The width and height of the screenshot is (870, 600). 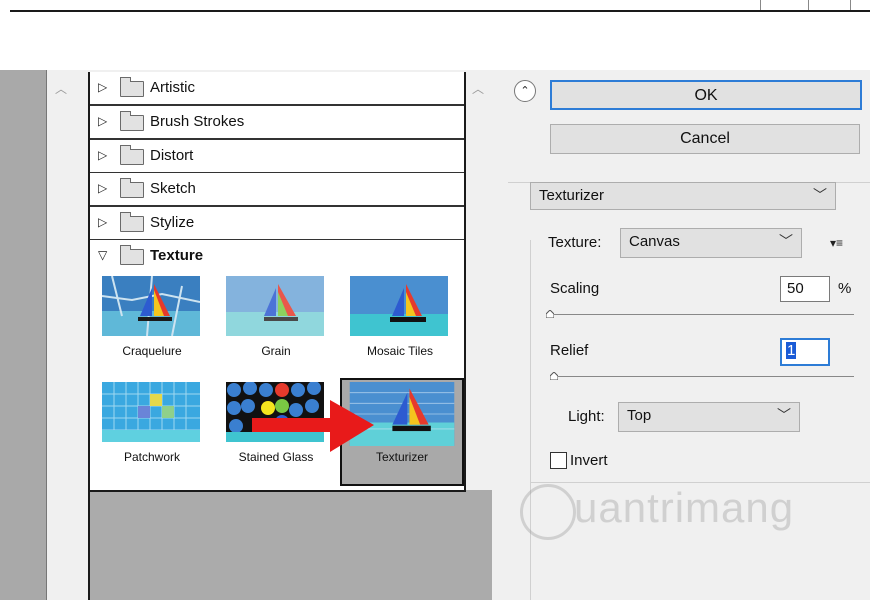 I want to click on open-folder-icon, so click(x=132, y=255).